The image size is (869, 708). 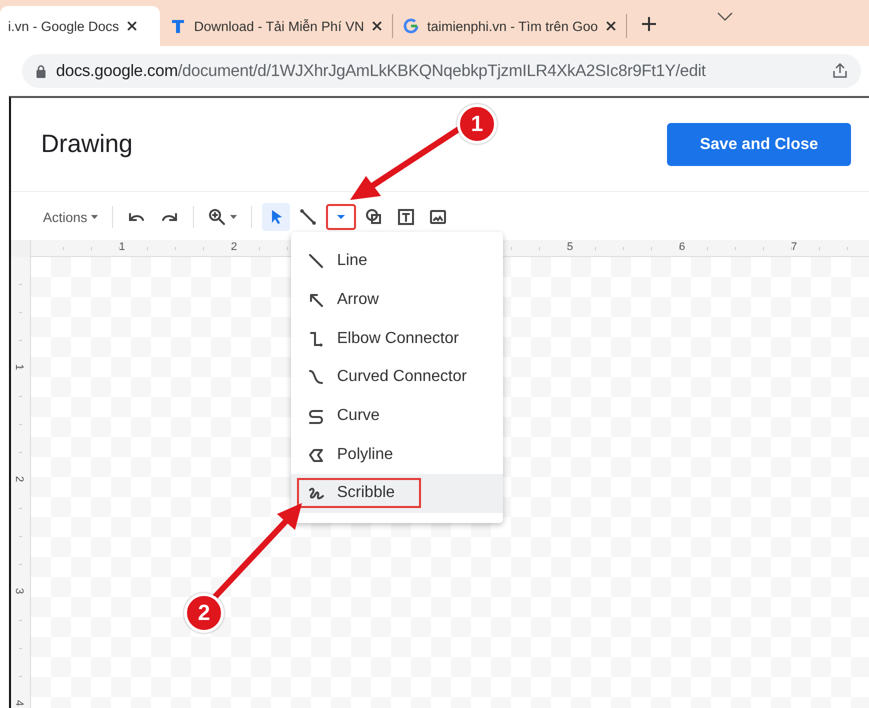 I want to click on redo-icon, so click(x=169, y=217).